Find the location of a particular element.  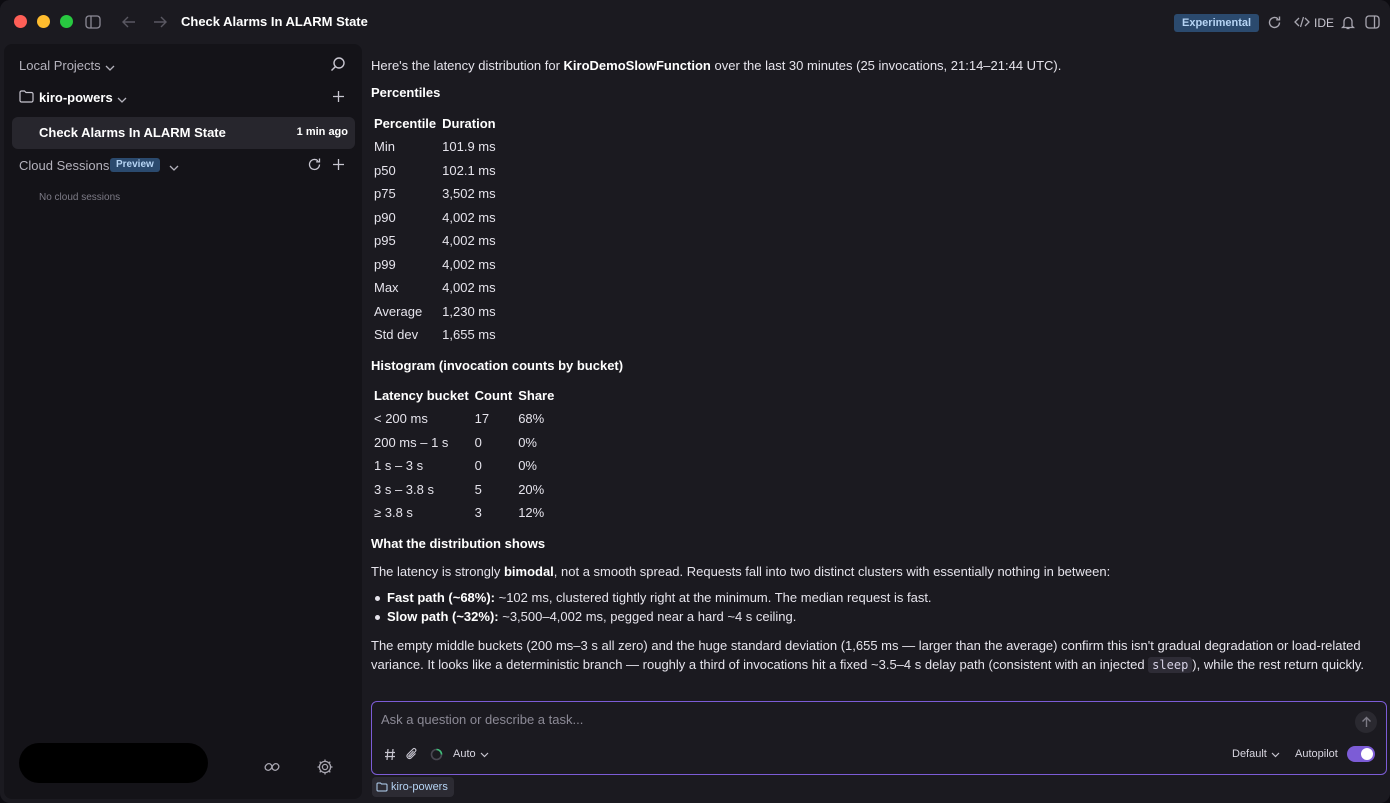

back-arrow-icon is located at coordinates (129, 22).